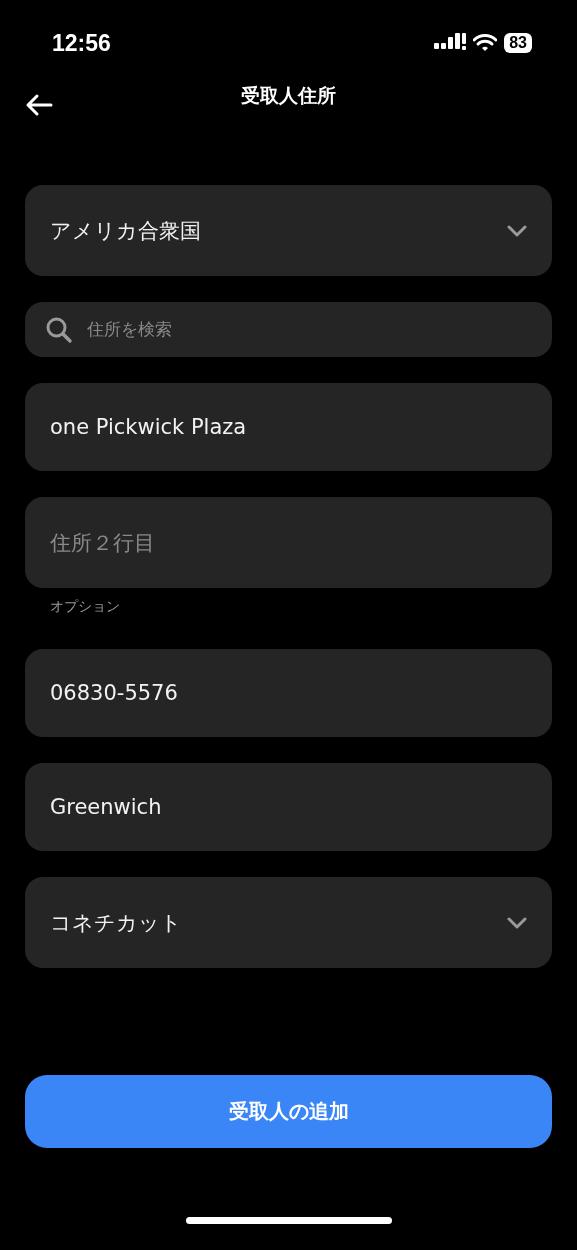 The width and height of the screenshot is (577, 1250). What do you see at coordinates (81, 43) in the screenshot?
I see `status-time: 12:56` at bounding box center [81, 43].